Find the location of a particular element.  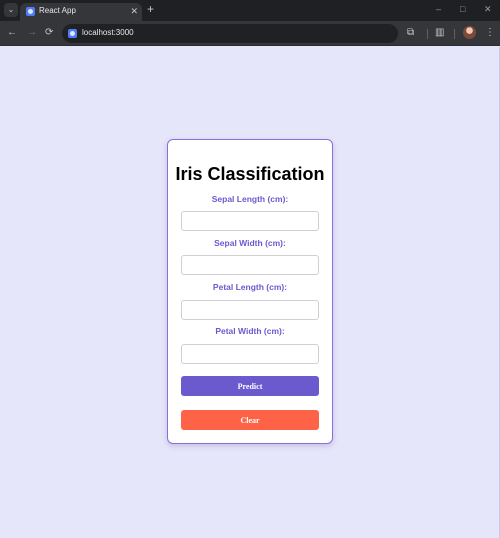

react-favicon-icon is located at coordinates (30, 11).